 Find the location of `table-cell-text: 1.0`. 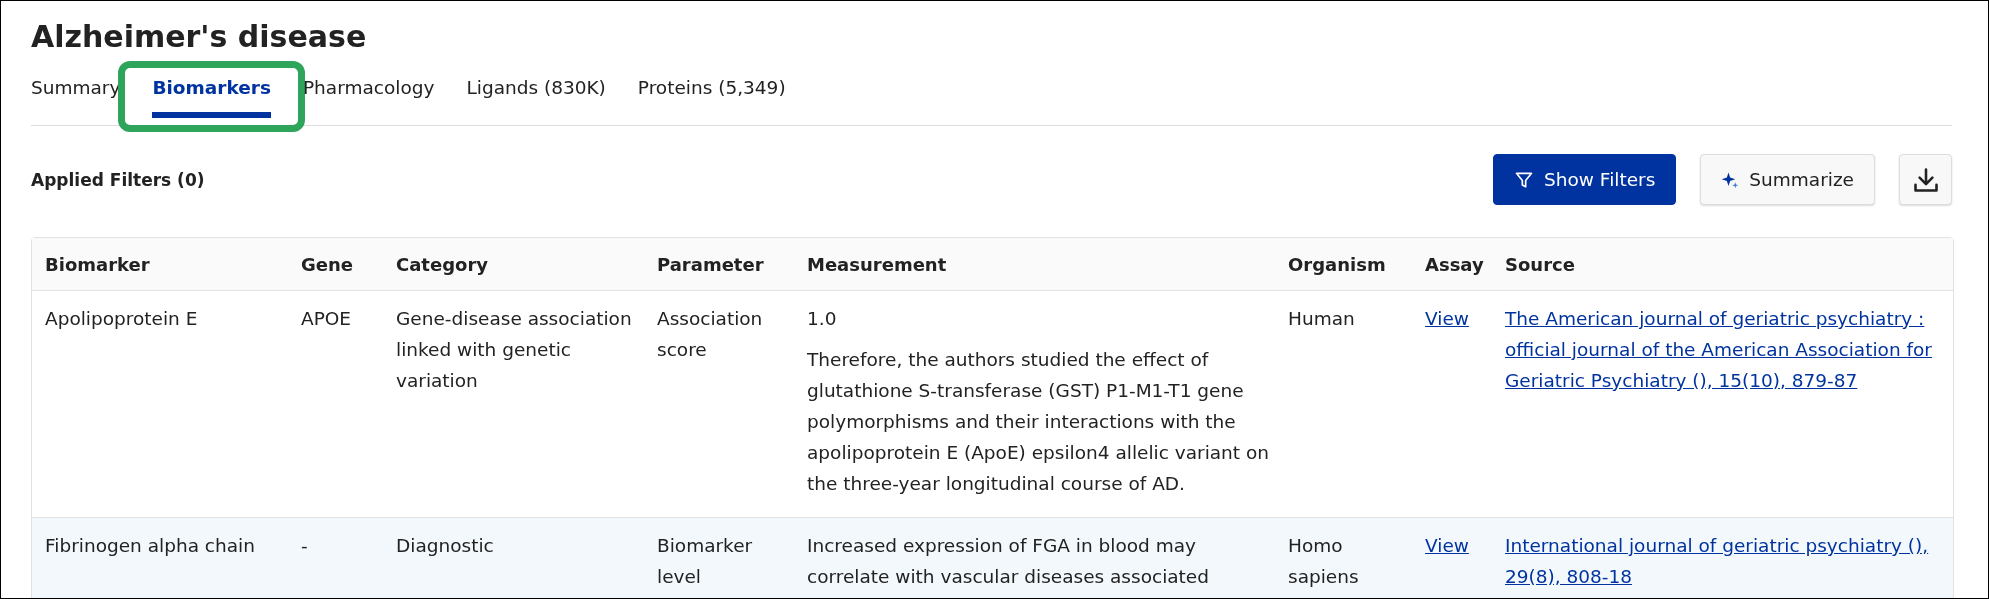

table-cell-text: 1.0 is located at coordinates (822, 319).